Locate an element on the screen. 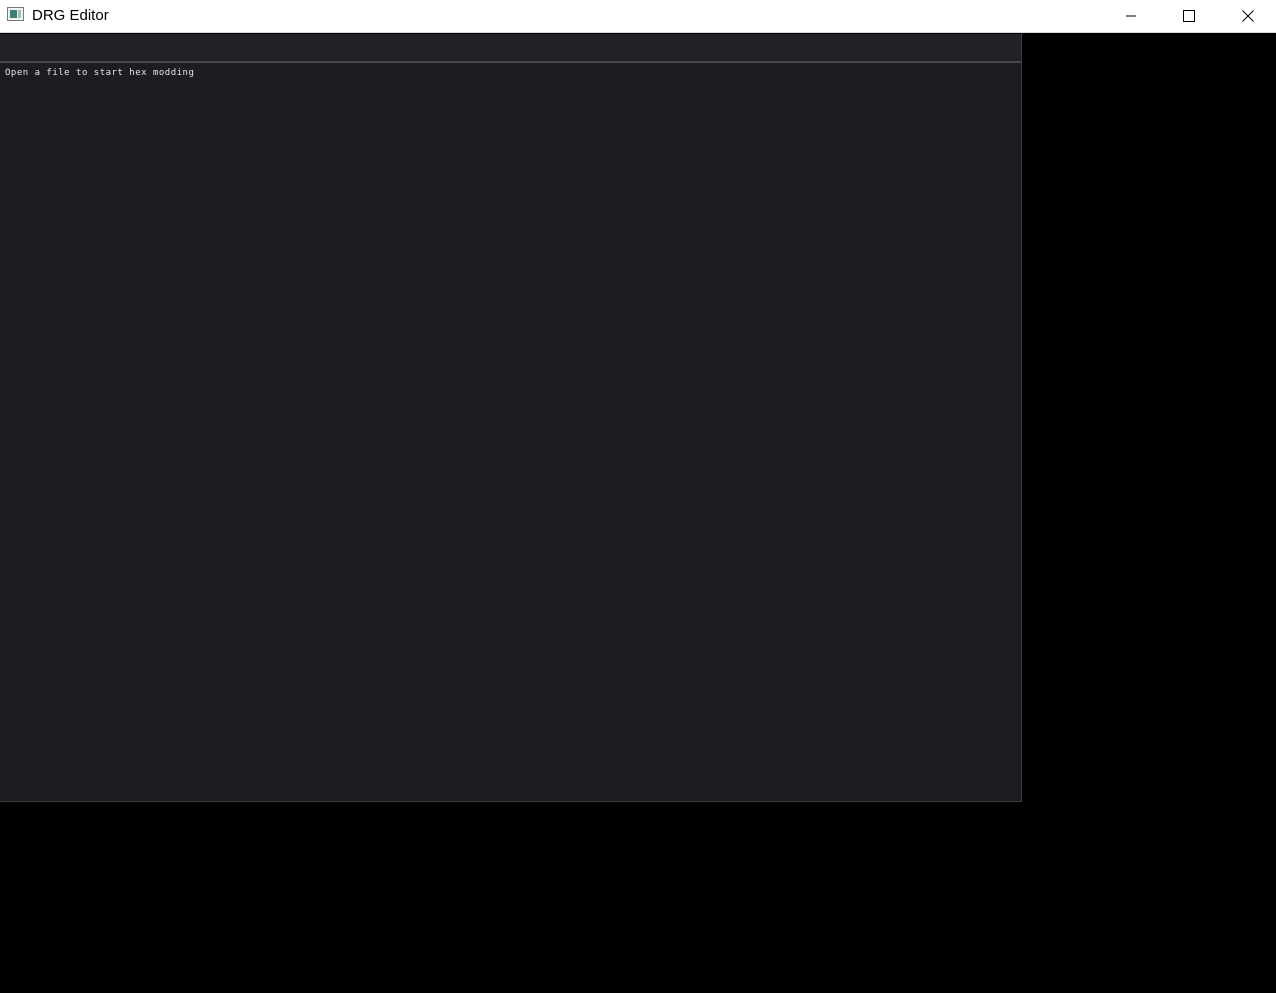 This screenshot has width=1276, height=993. maximize-icon is located at coordinates (1189, 15).